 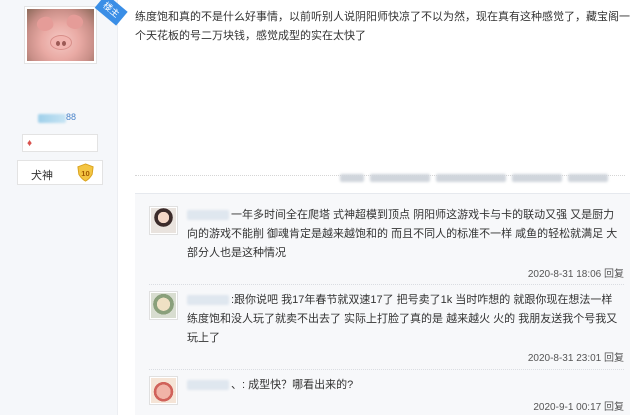 I want to click on reply-timestamp: 2020-8-31 23:01 回复, so click(x=576, y=356).